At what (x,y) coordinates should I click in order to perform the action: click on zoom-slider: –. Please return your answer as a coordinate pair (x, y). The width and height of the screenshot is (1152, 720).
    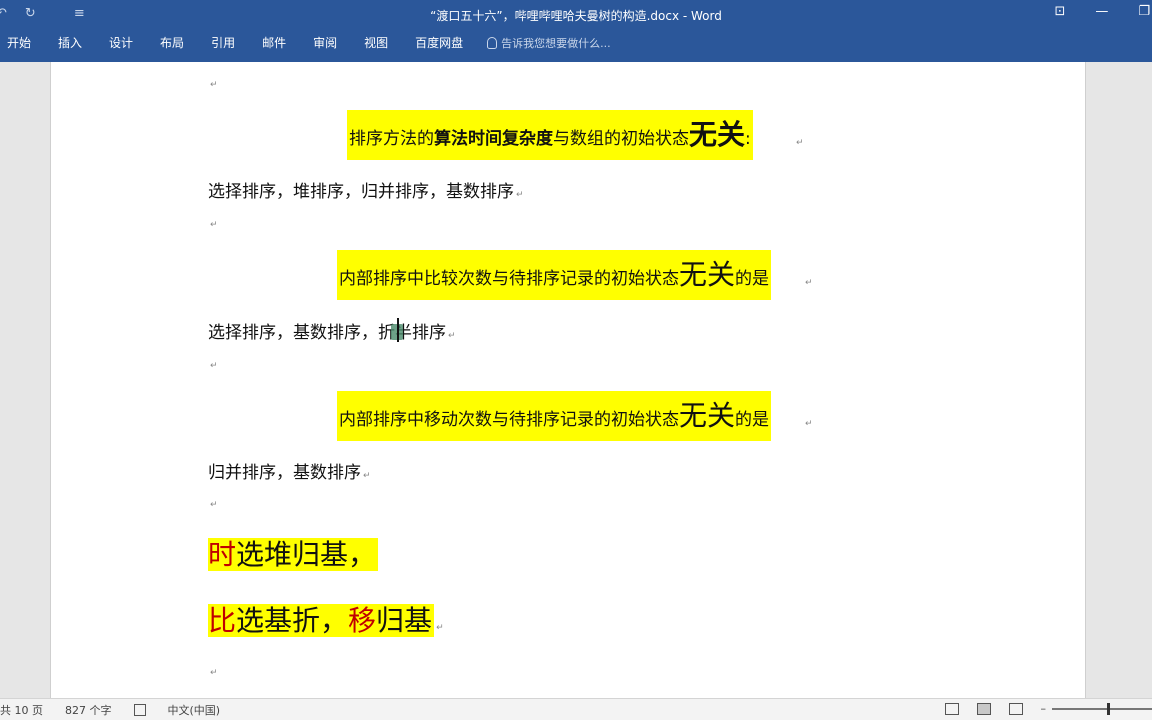
    Looking at the image, I should click on (1096, 708).